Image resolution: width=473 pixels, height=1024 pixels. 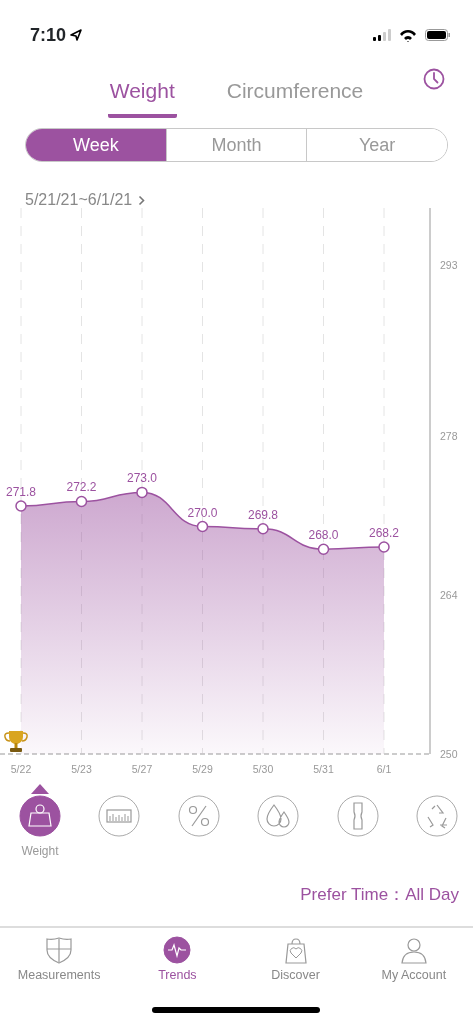 What do you see at coordinates (449, 264) in the screenshot?
I see `axis-label: 293` at bounding box center [449, 264].